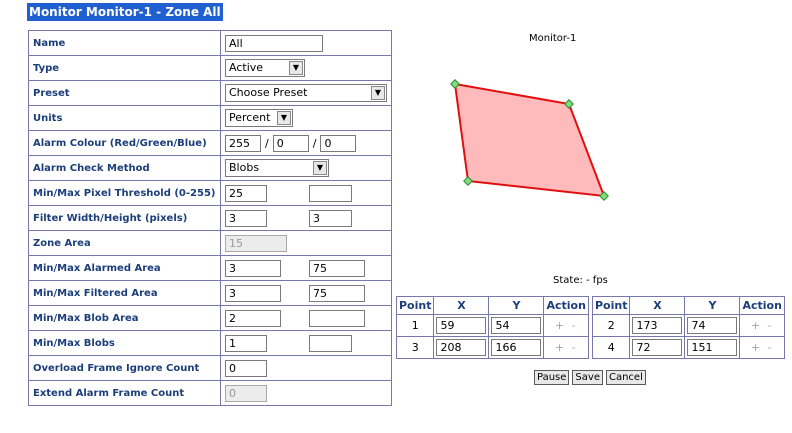 Image resolution: width=792 pixels, height=433 pixels. Describe the element at coordinates (337, 318) in the screenshot. I see `blob-area-max-input` at that location.